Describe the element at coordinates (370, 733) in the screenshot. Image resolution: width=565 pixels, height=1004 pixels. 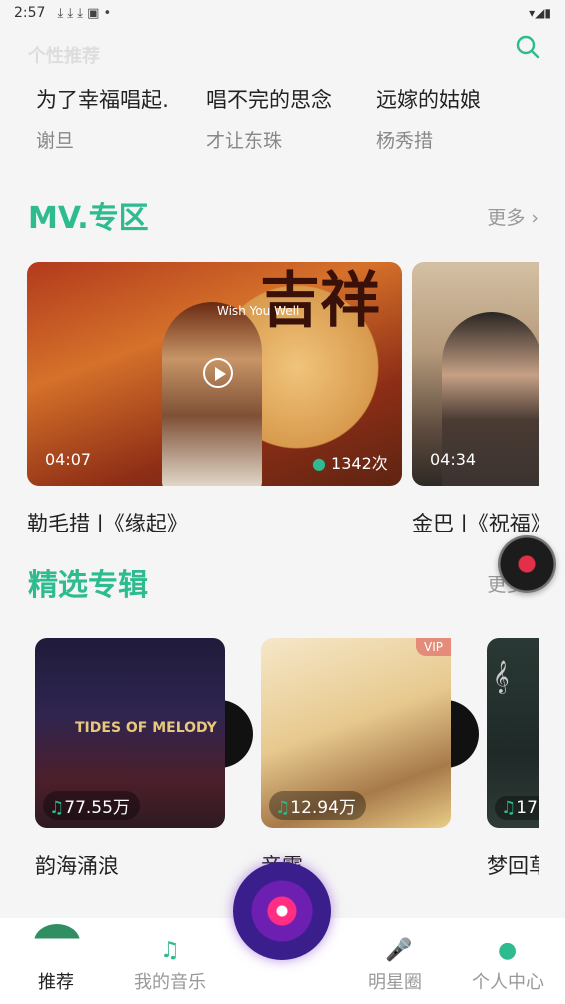
I see `album-card: VIP ♫12.94万` at that location.